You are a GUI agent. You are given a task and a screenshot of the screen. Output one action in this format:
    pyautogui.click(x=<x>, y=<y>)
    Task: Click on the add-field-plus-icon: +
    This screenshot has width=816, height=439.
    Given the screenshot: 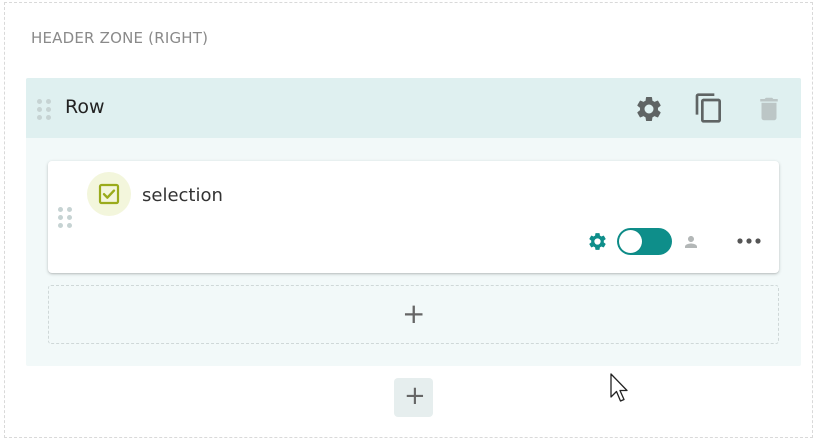 What is the action you would take?
    pyautogui.click(x=414, y=313)
    